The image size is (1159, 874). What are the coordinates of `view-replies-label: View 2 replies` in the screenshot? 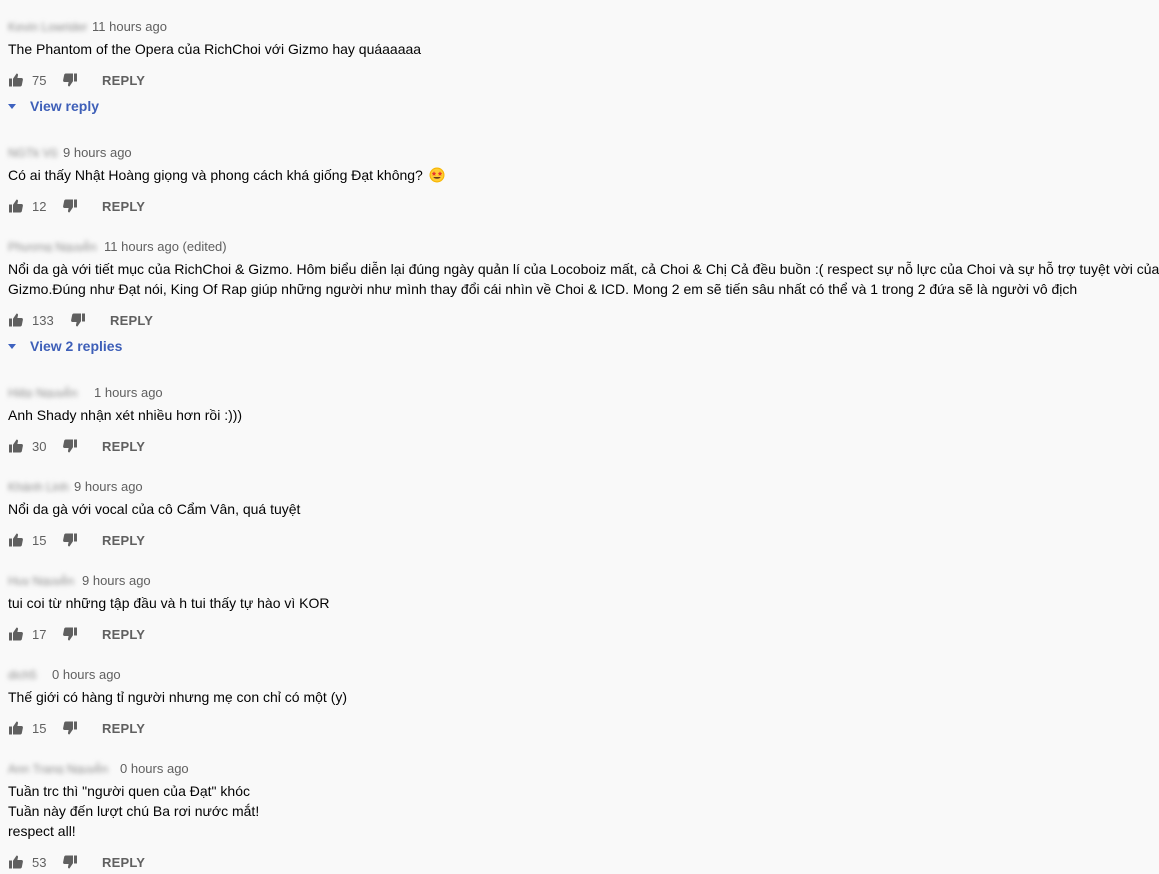 It's located at (76, 346).